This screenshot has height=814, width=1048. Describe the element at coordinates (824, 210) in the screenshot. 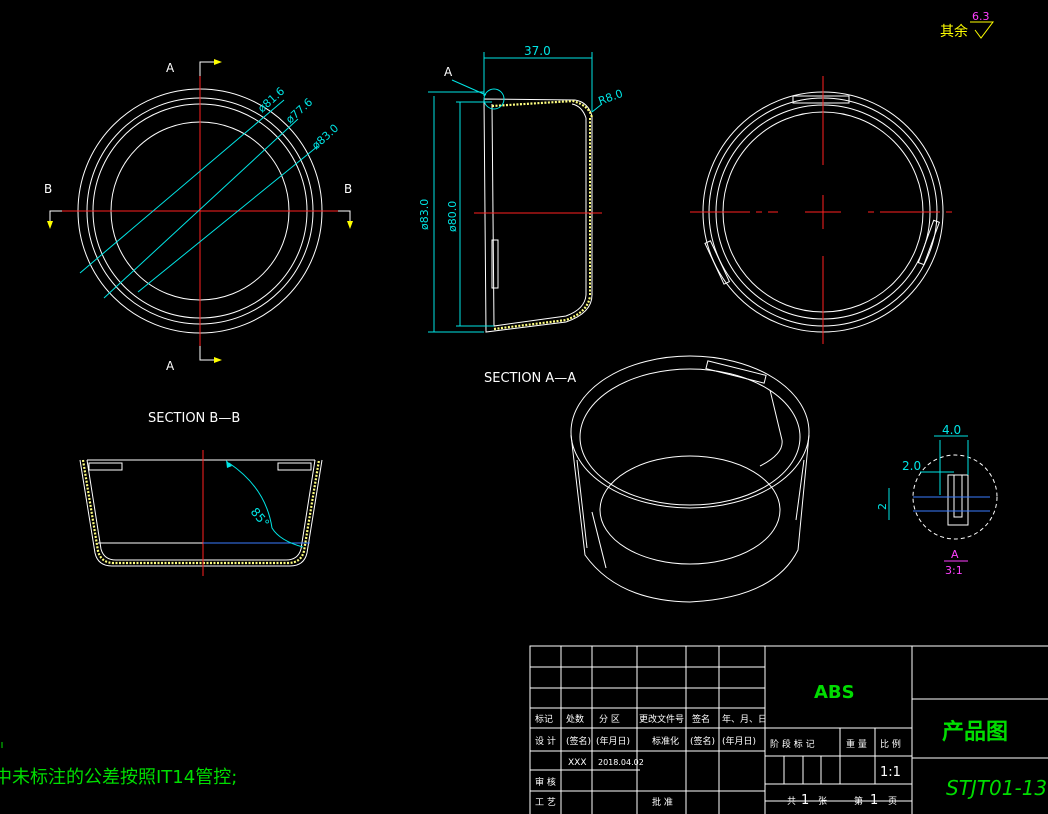

I see `top-view` at that location.